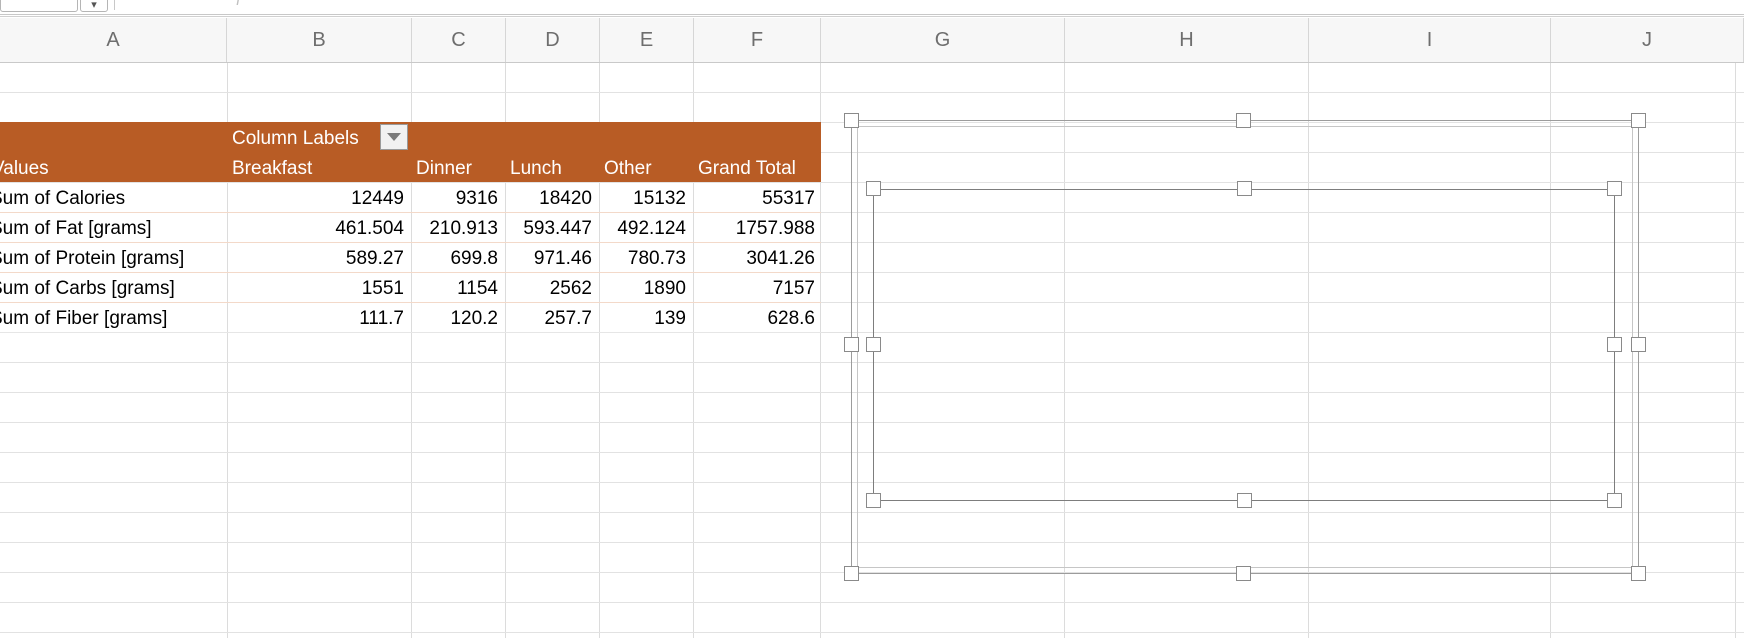 This screenshot has width=1744, height=638. What do you see at coordinates (318, 259) in the screenshot?
I see `pivot-cell: 589.27` at bounding box center [318, 259].